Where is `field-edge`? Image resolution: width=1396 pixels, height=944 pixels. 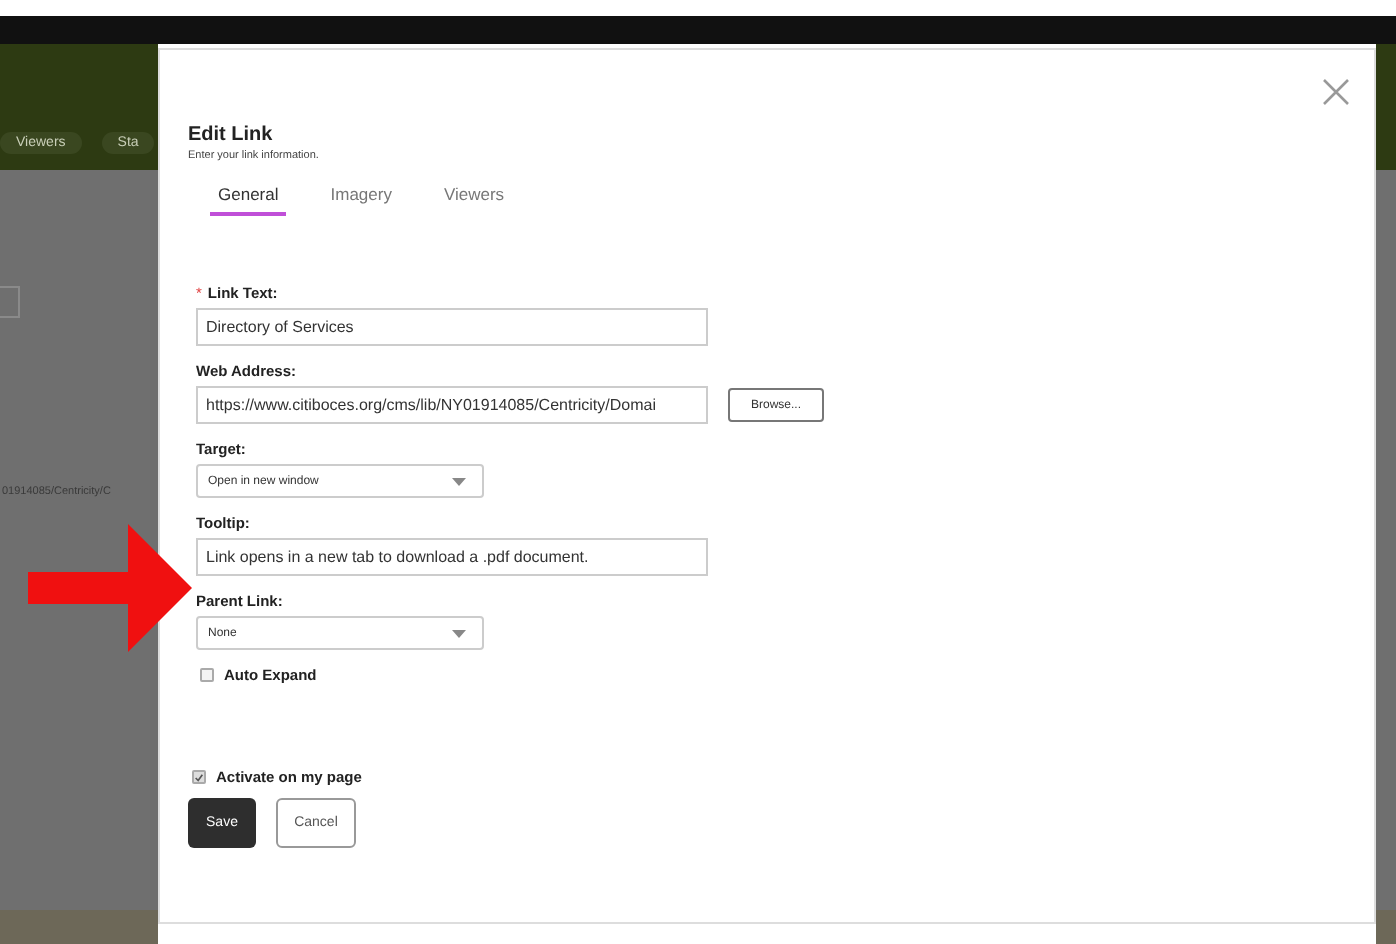 field-edge is located at coordinates (10, 302).